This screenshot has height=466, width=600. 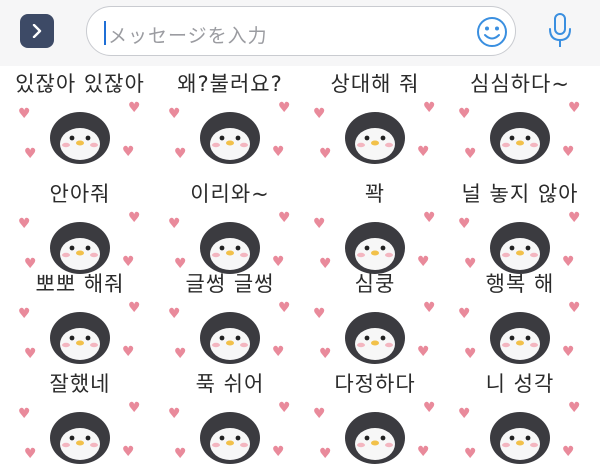 I want to click on sticker-caption: 있잖아 있잖아, so click(x=80, y=84).